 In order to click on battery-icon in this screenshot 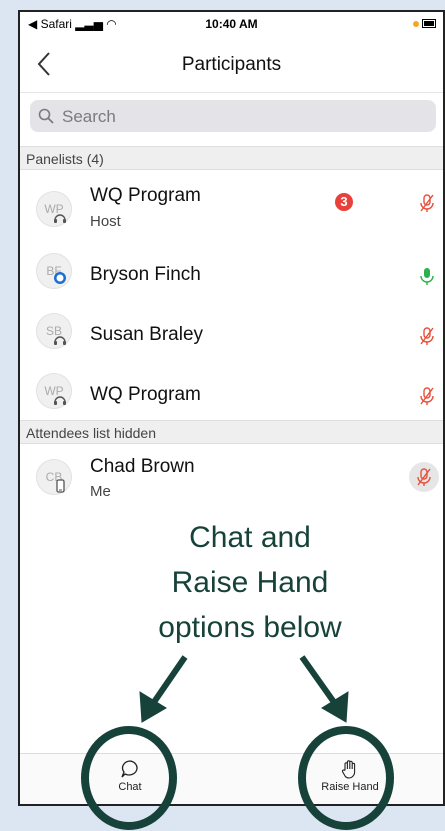, I will do `click(429, 23)`.